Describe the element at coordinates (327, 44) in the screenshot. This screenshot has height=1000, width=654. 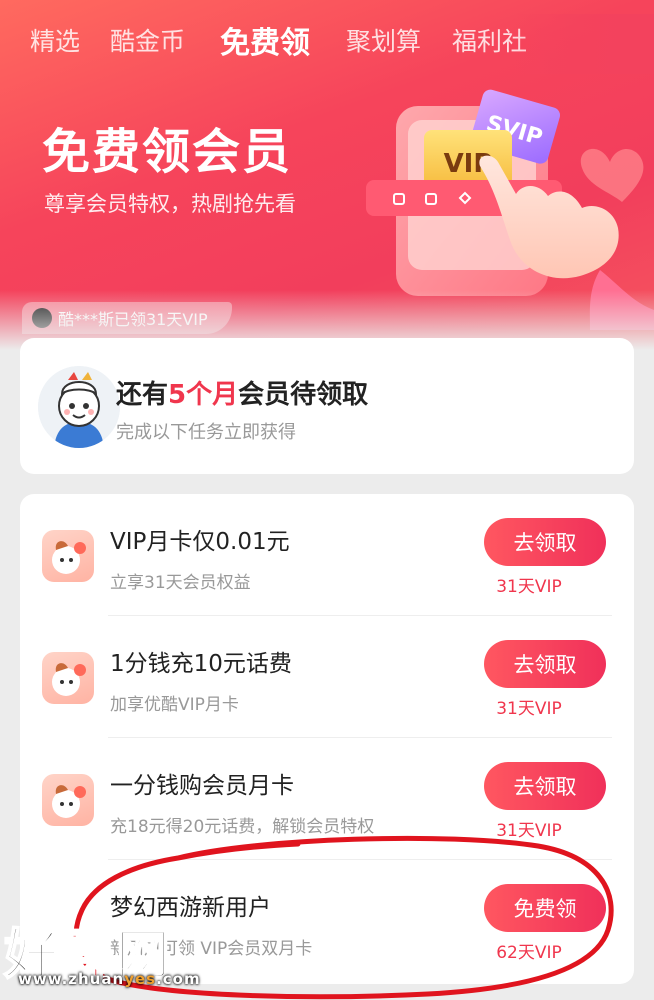
I see `top-tab-bar: 精选 酷金币 免费领 聚划算 福利社` at that location.